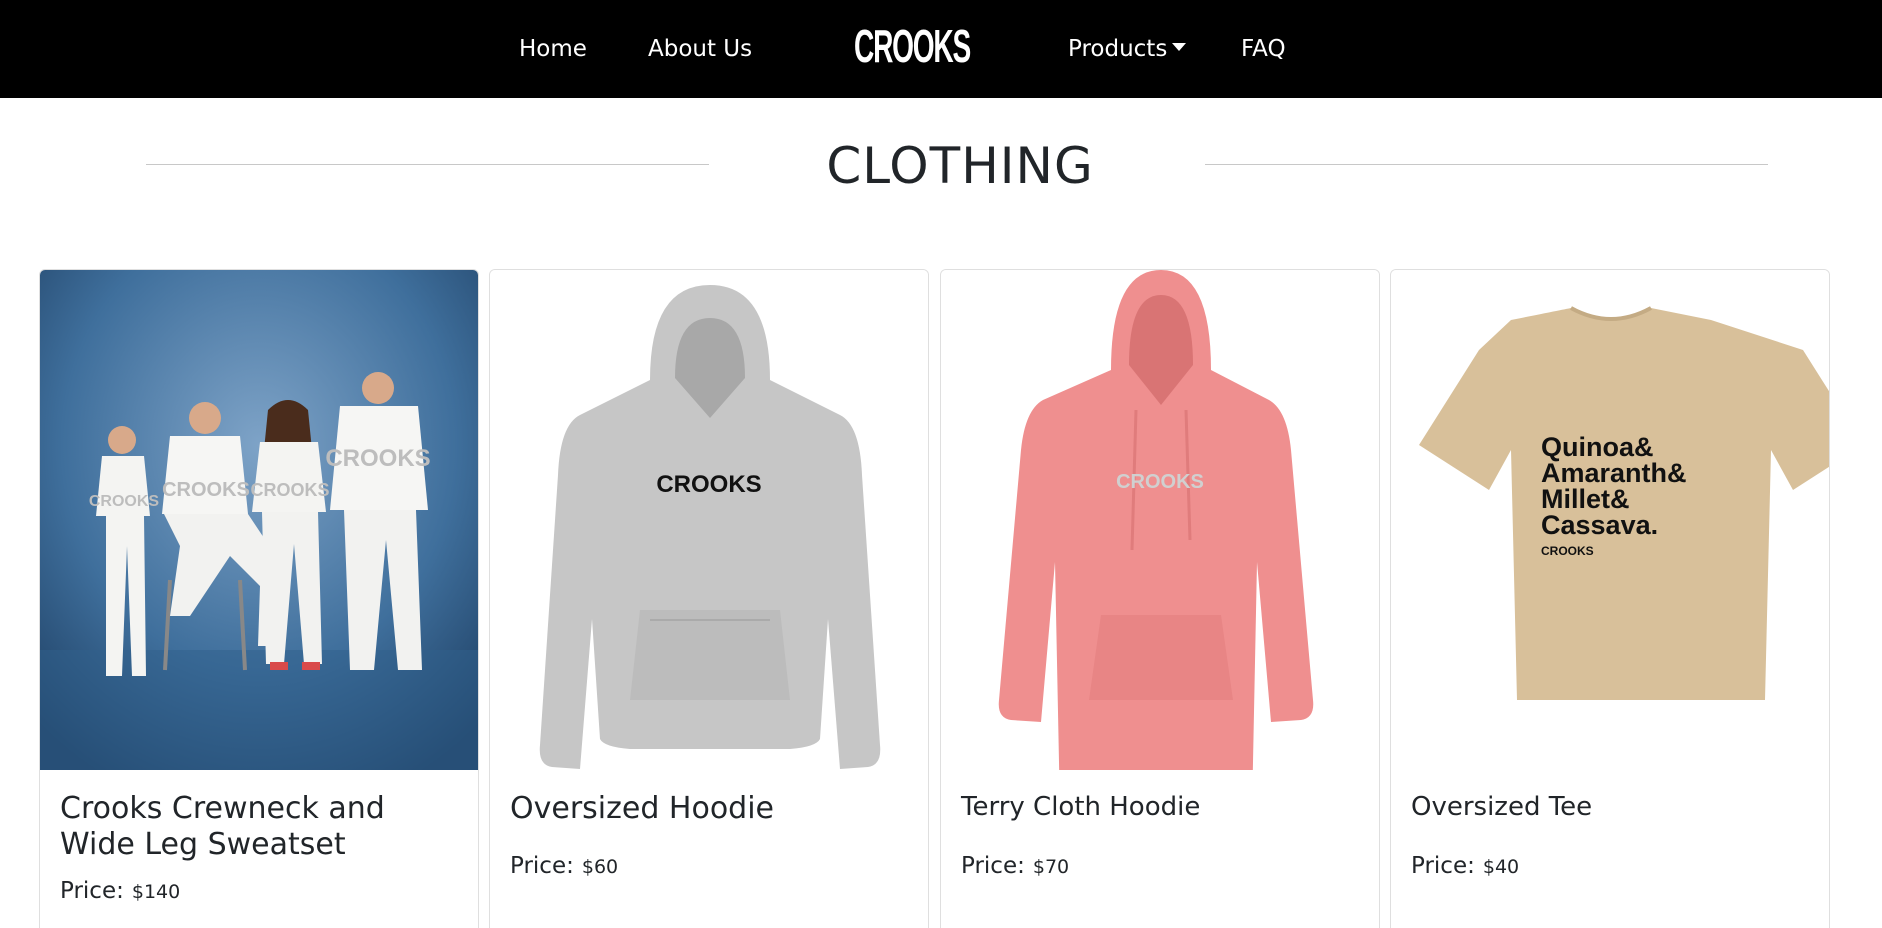  What do you see at coordinates (1263, 49) in the screenshot?
I see `nav-faq-link: FAQ` at bounding box center [1263, 49].